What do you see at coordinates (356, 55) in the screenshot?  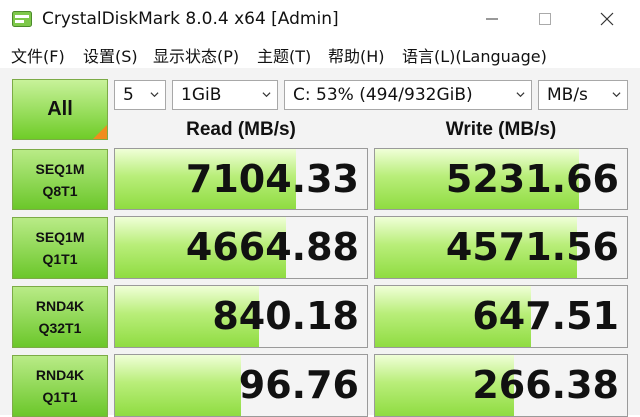 I see `menu-help: 帮助(H)` at bounding box center [356, 55].